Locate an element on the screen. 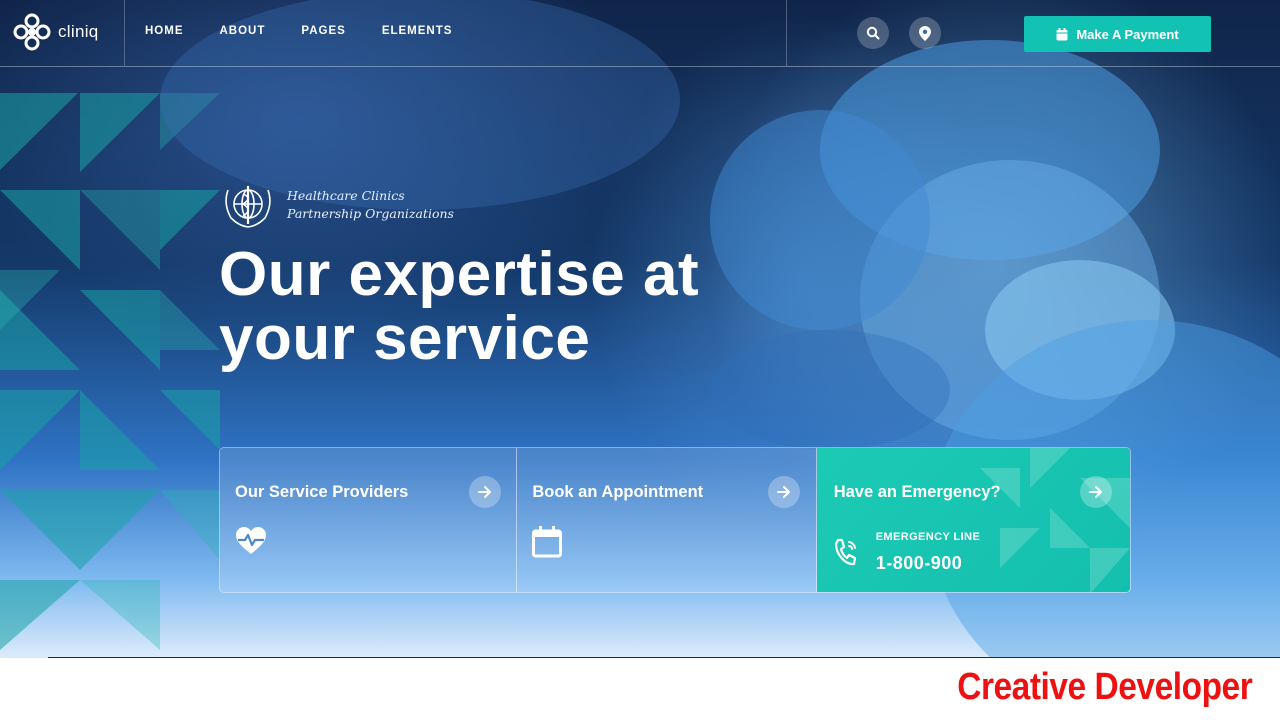  divider-line is located at coordinates (664, 657).